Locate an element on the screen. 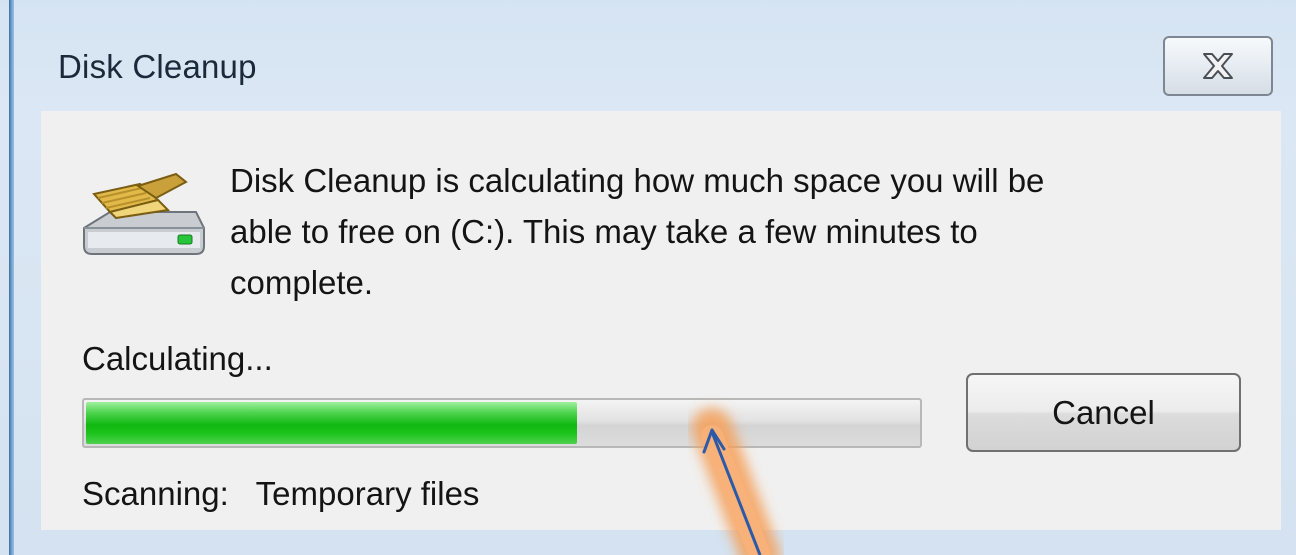 This screenshot has width=1296, height=555. progress-bar is located at coordinates (502, 423).